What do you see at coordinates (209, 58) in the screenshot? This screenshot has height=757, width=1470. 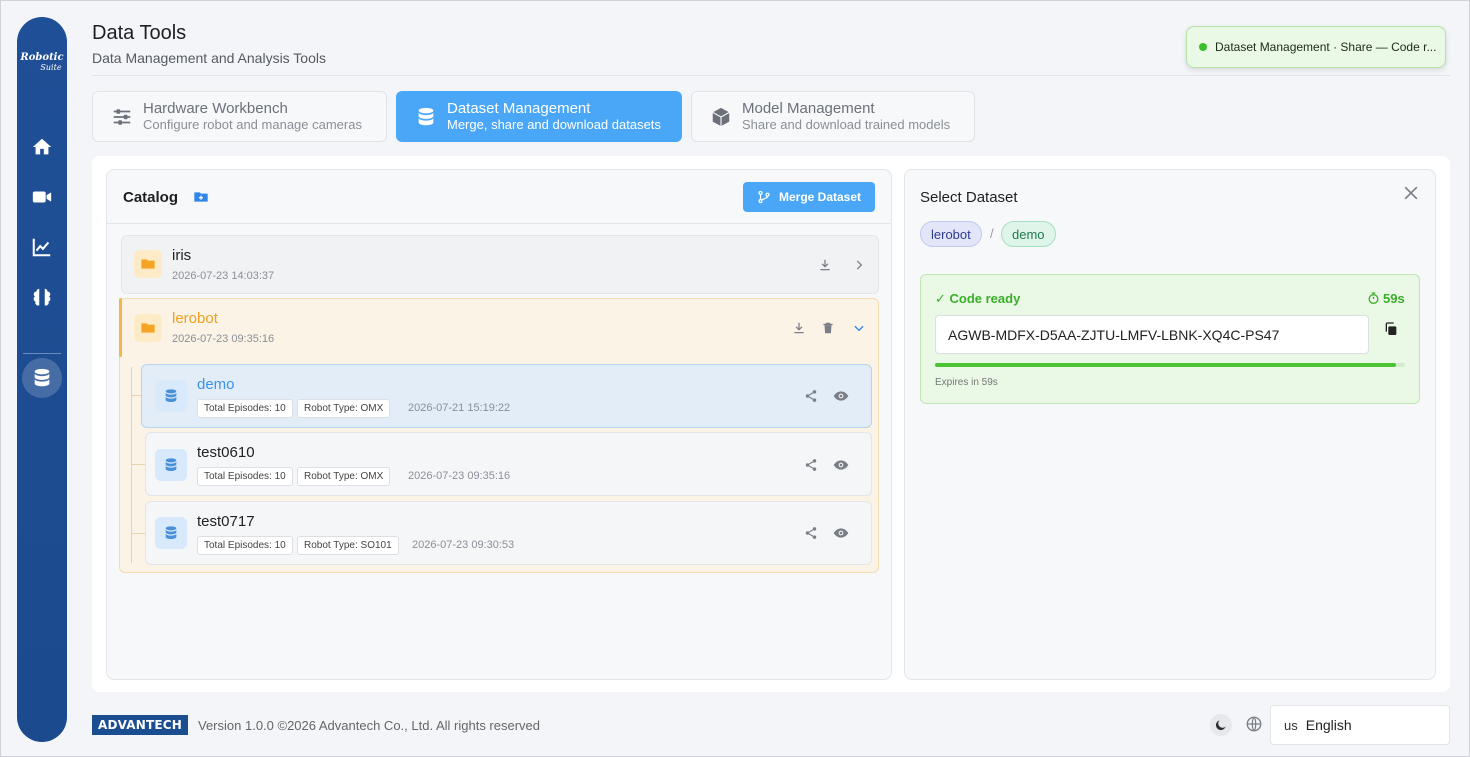 I see `page-subtitle: Data Management and Analysis Tools` at bounding box center [209, 58].